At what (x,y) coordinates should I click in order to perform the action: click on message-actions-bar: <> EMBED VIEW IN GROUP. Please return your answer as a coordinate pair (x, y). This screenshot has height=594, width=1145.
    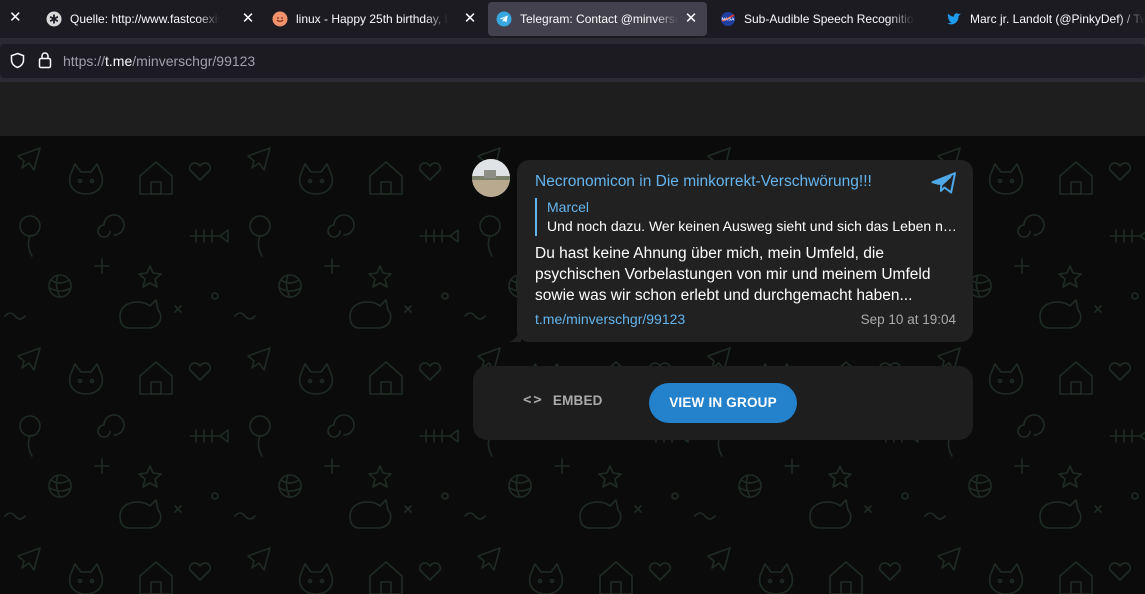
    Looking at the image, I should click on (723, 403).